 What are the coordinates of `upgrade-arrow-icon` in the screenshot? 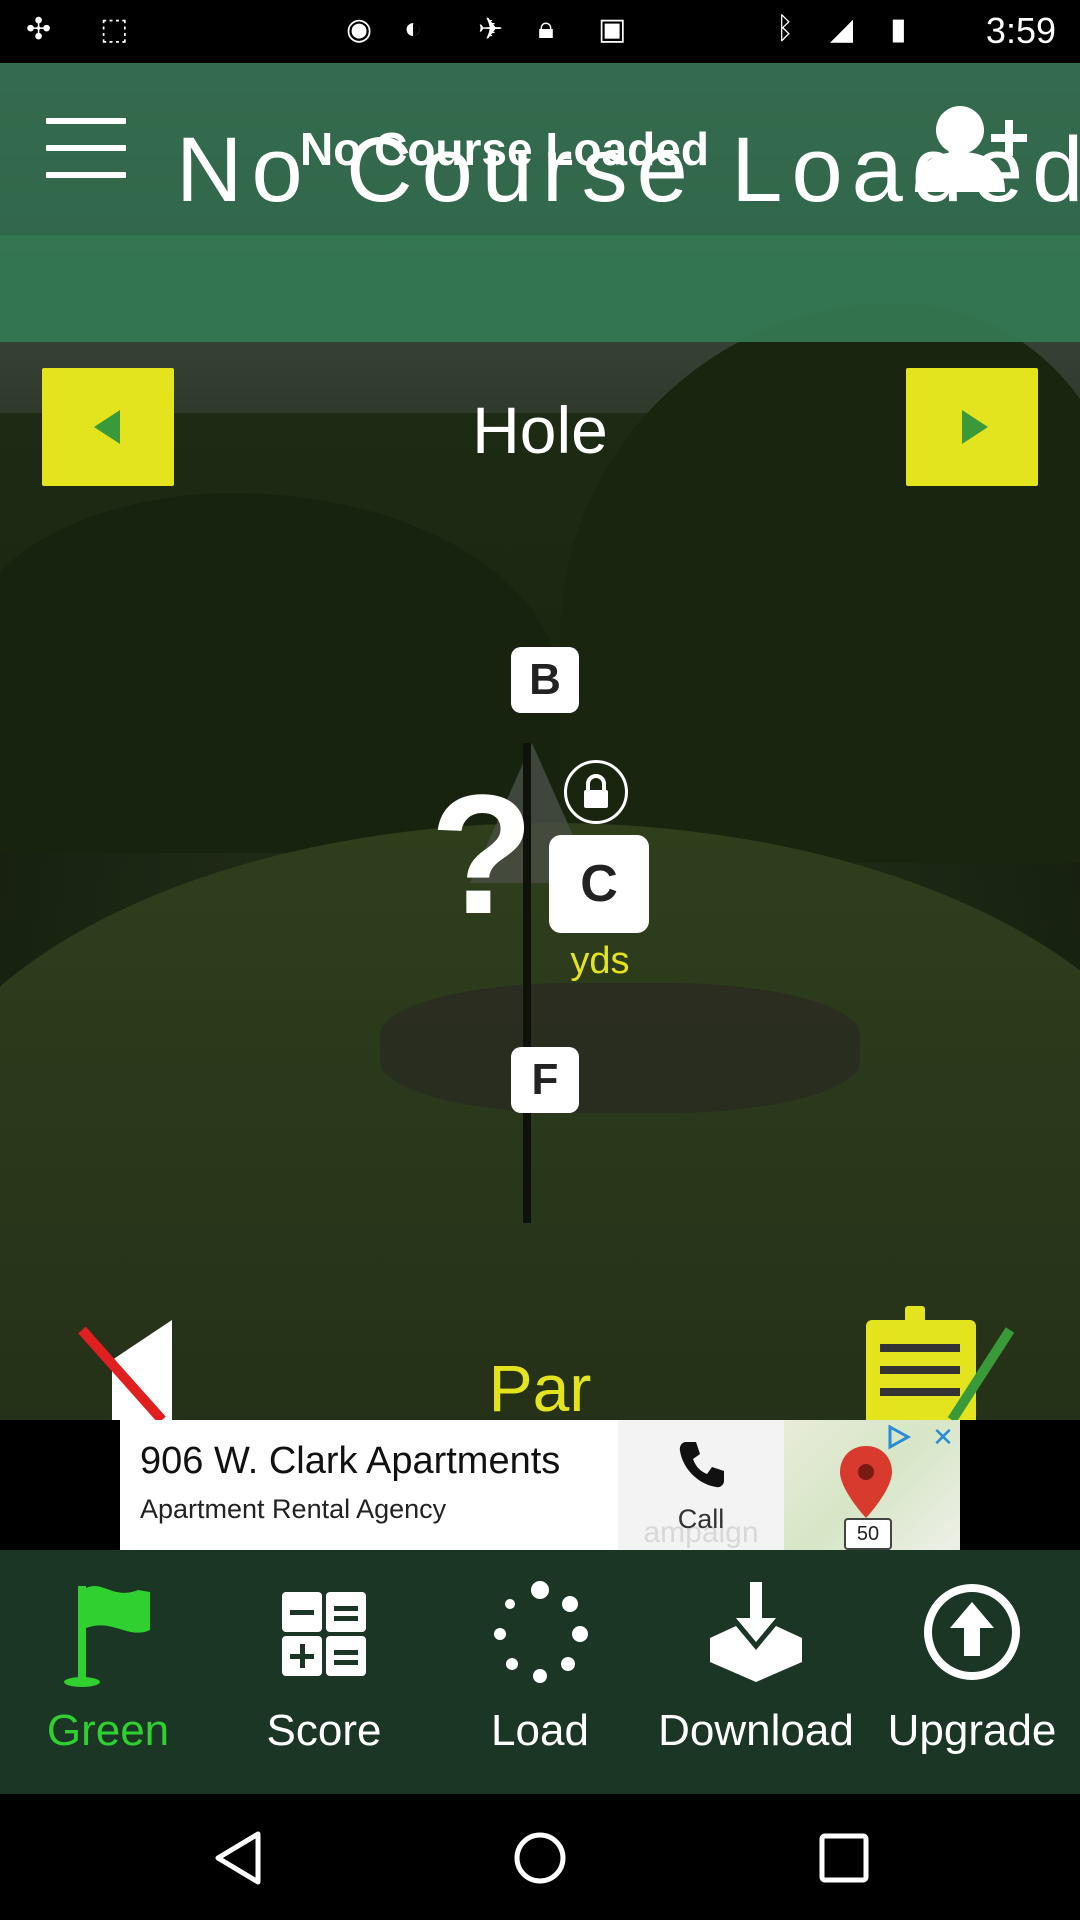 It's located at (972, 1633).